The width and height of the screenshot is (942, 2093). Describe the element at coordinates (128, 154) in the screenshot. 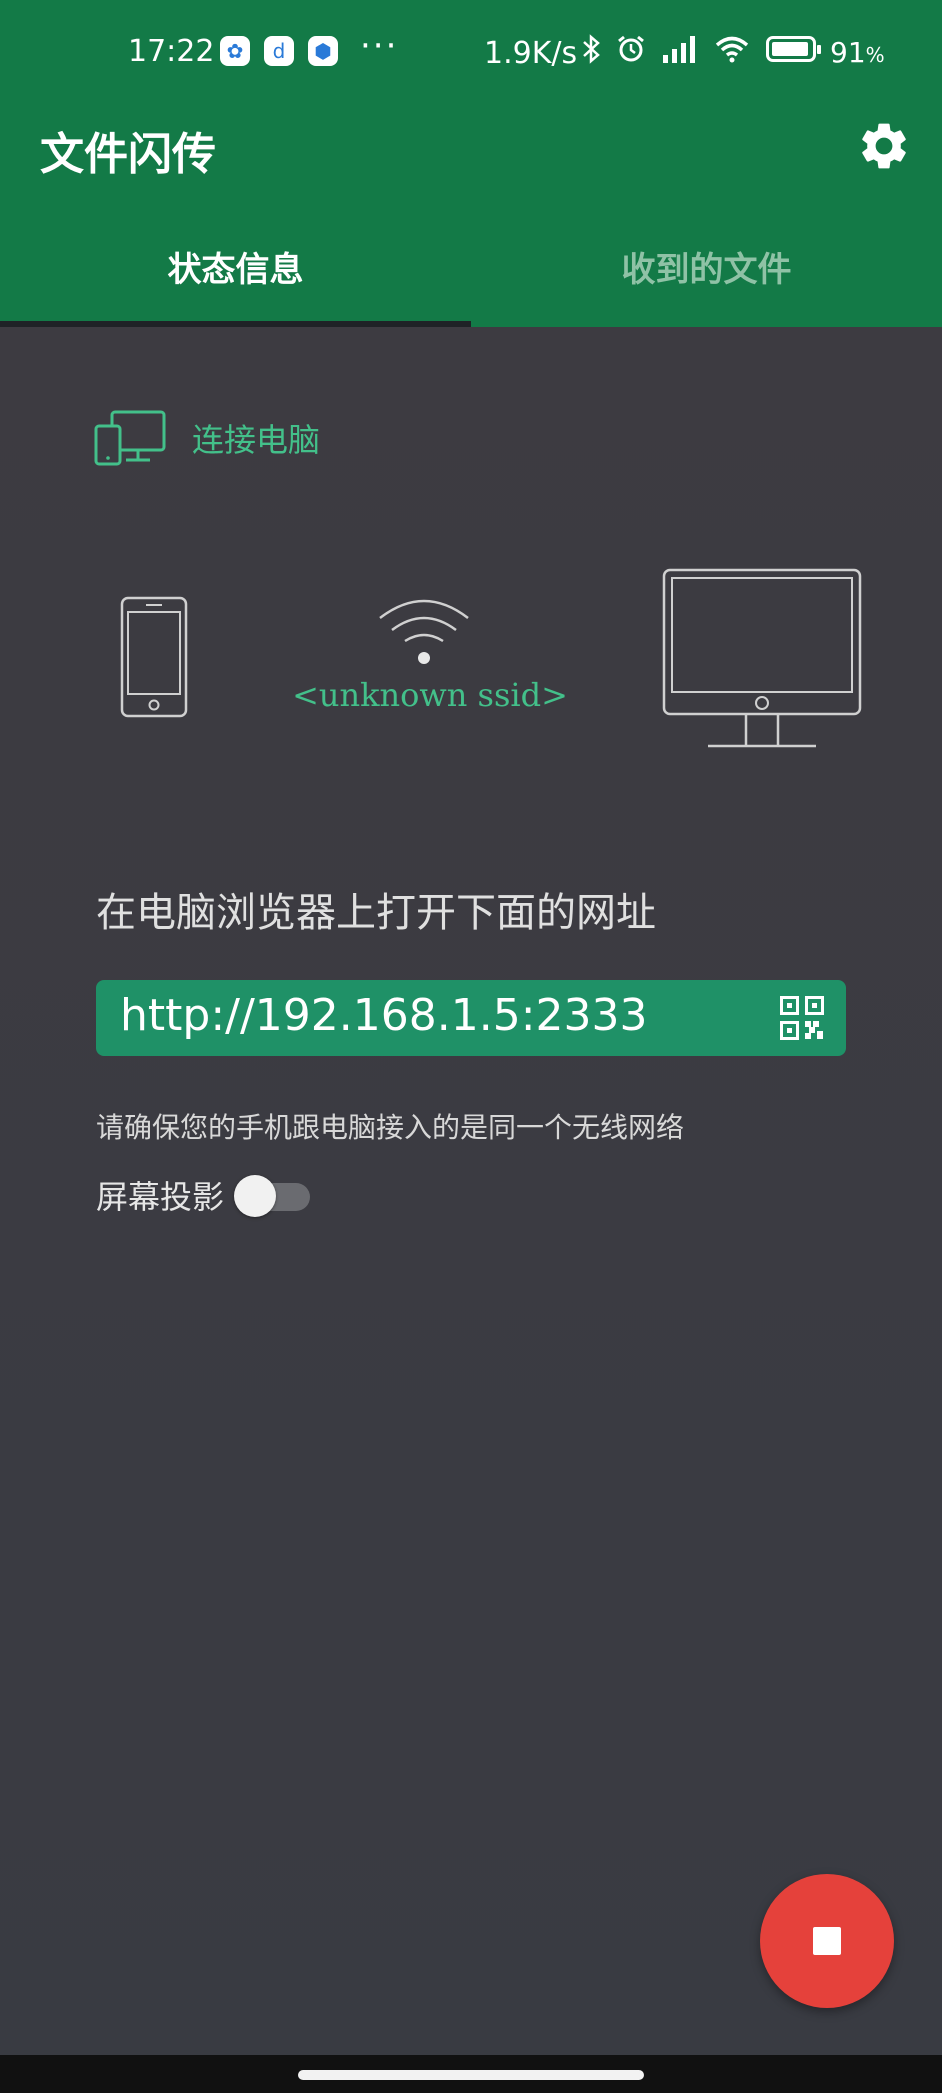

I see `app-title: 文件闪传` at that location.